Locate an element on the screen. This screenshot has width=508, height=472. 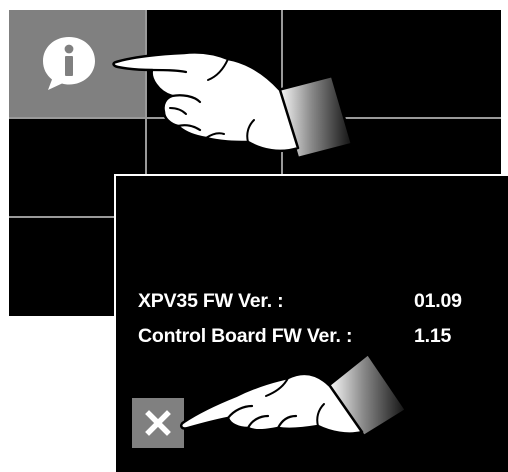
info-bubble-icon is located at coordinates (69, 63).